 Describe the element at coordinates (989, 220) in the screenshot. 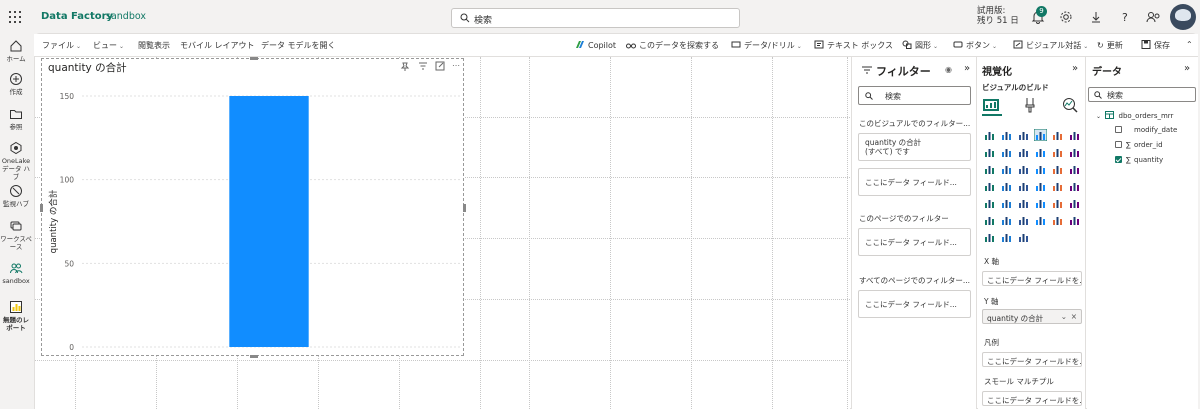

I see `python-visual-icon` at that location.